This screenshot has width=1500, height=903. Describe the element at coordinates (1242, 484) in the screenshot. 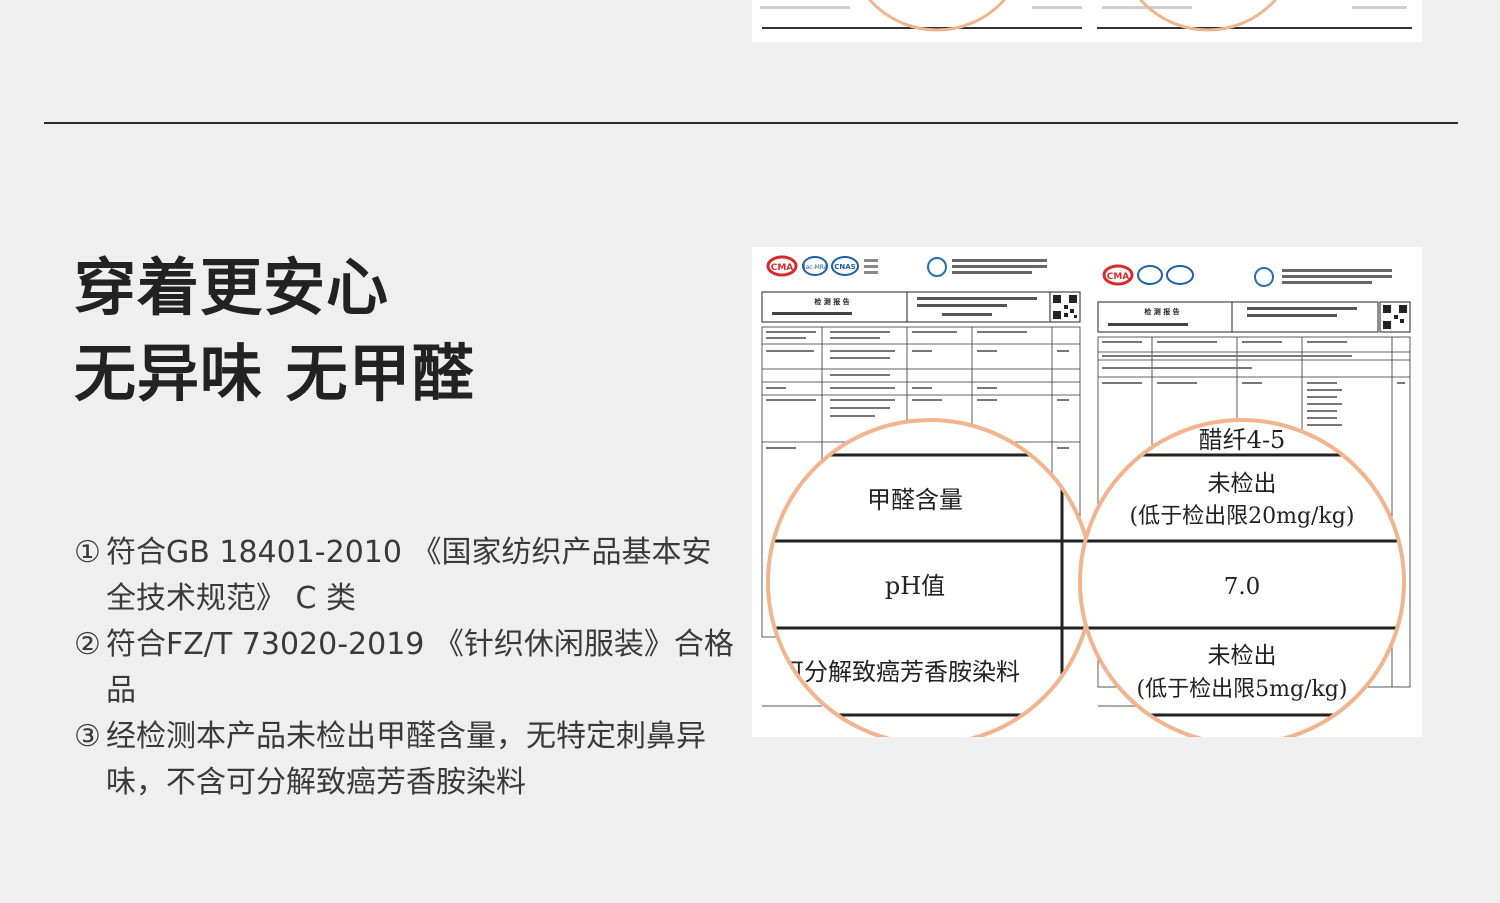

I see `zoom-value-formaldehyde: 未检出` at that location.